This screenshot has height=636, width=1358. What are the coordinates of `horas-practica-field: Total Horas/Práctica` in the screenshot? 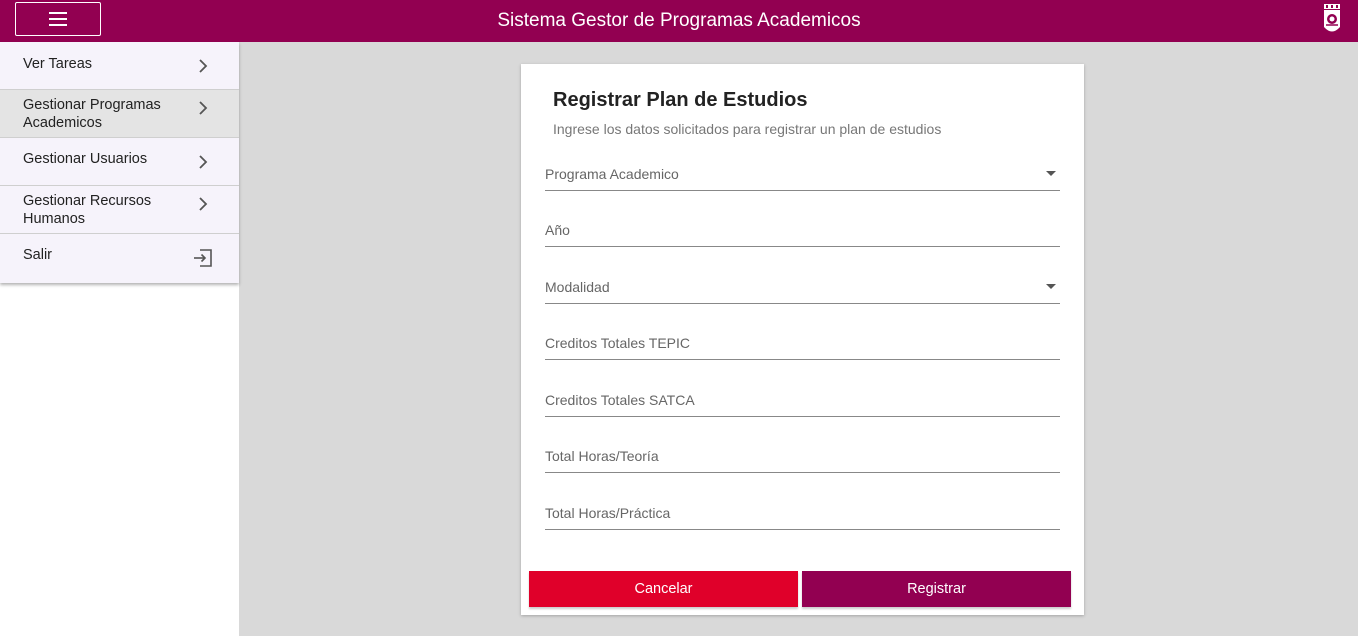 It's located at (802, 515).